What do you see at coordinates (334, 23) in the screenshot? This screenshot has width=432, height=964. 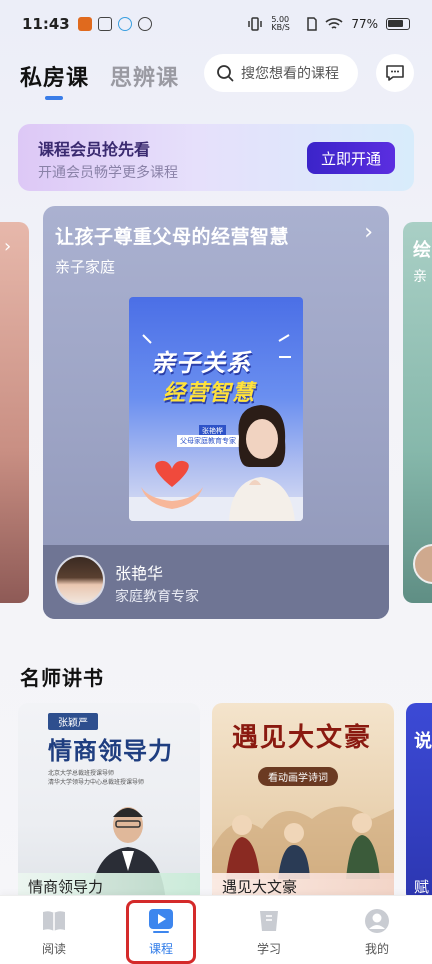 I see `wifi-icon` at bounding box center [334, 23].